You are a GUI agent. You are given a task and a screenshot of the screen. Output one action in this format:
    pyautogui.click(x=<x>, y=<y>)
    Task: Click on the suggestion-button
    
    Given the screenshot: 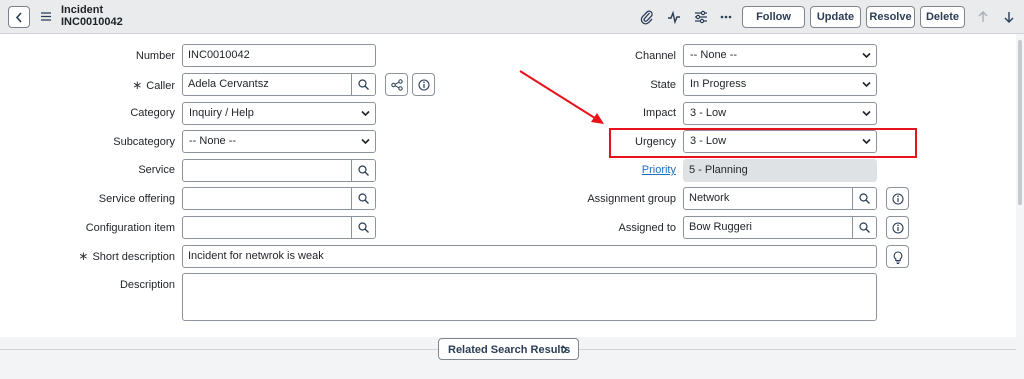 What is the action you would take?
    pyautogui.click(x=897, y=256)
    